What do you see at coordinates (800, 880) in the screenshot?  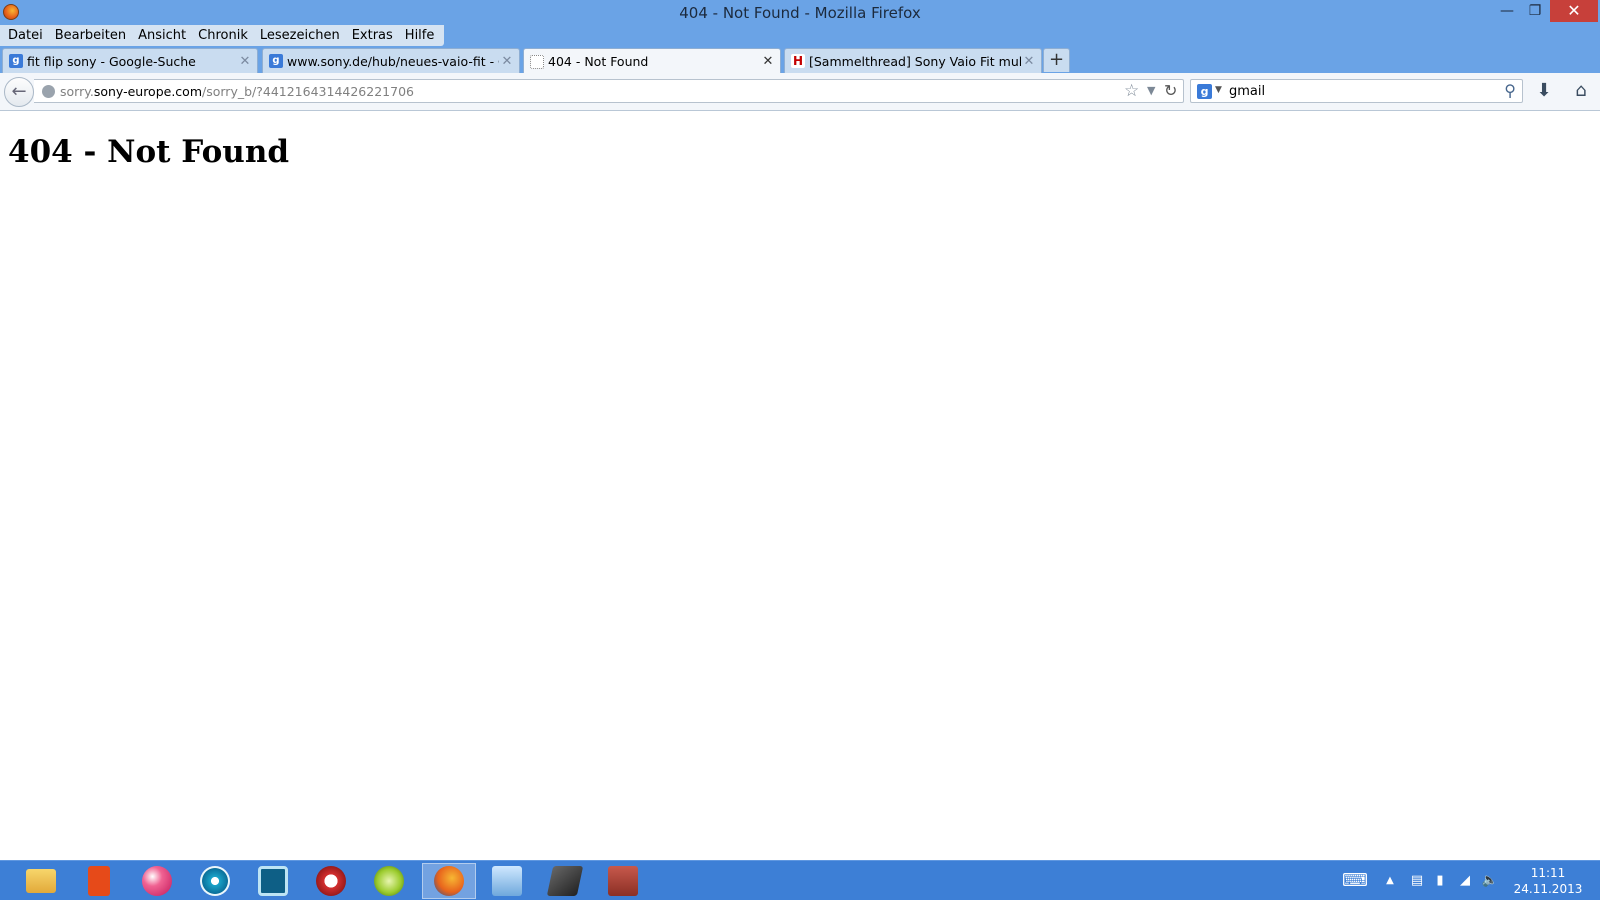 I see `windows-taskbar: ⌨ ▲ ▤ ▮ ◢ 🔈 11:11 24.11.2013` at bounding box center [800, 880].